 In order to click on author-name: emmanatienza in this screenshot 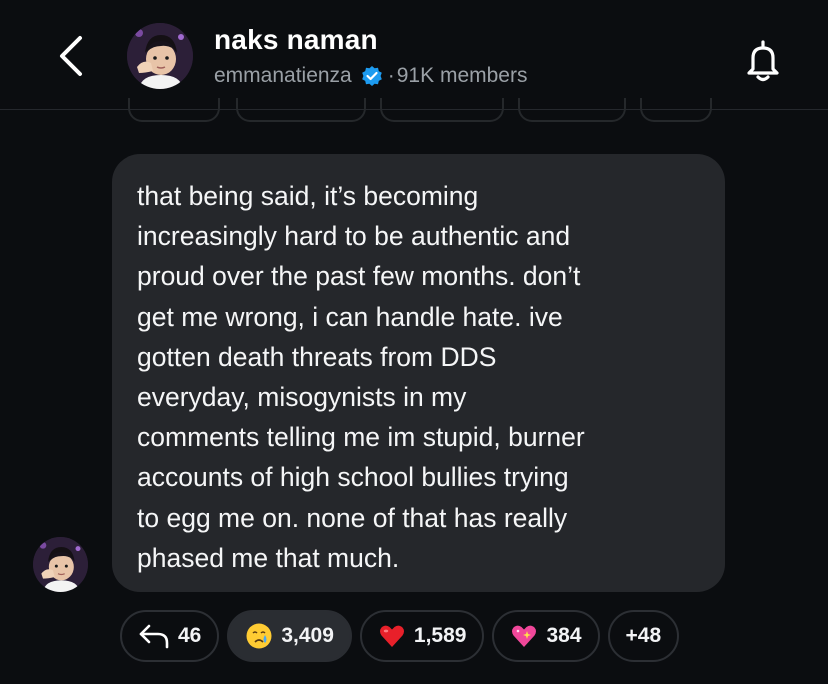, I will do `click(283, 76)`.